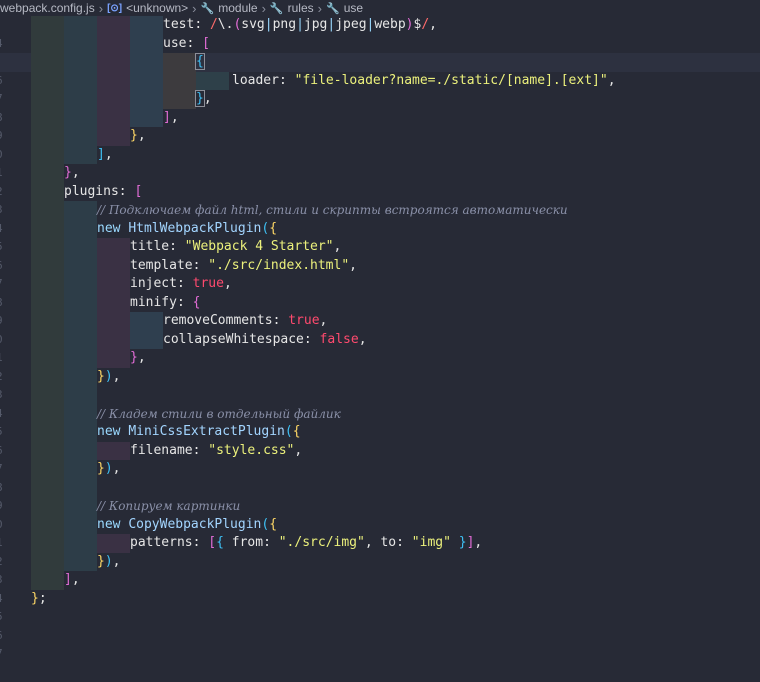 This screenshot has height=682, width=760. Describe the element at coordinates (344, 8) in the screenshot. I see `breadcrumb-use: 🔧 use` at that location.